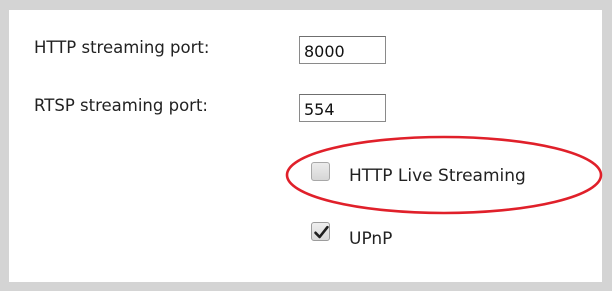 The height and width of the screenshot is (291, 612). I want to click on hls-checkbox-label: HTTP Live Streaming, so click(437, 176).